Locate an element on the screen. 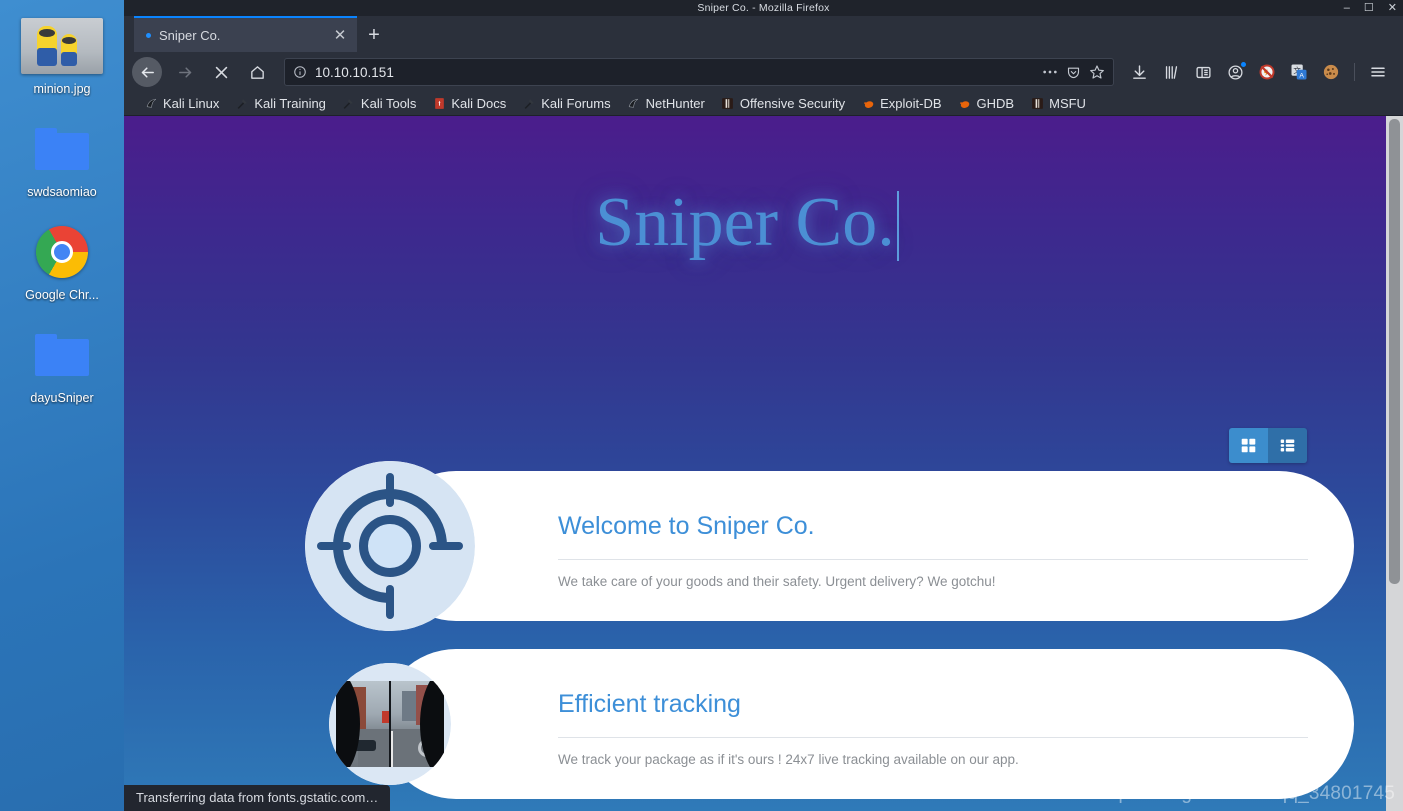 The height and width of the screenshot is (811, 1403). bookmark-kali-linux: Kali Linux is located at coordinates (181, 104).